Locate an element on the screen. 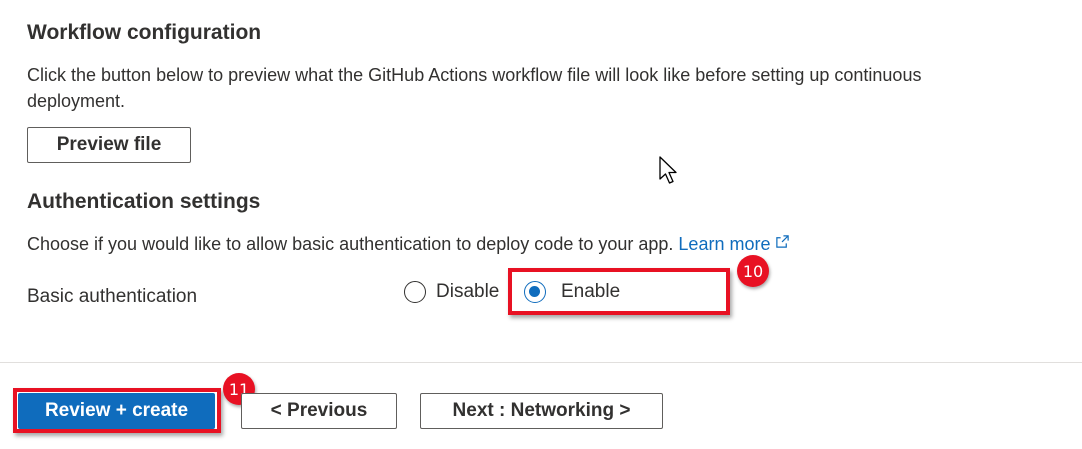 This screenshot has height=449, width=1082. basic-auth-label: Basic authentication is located at coordinates (112, 296).